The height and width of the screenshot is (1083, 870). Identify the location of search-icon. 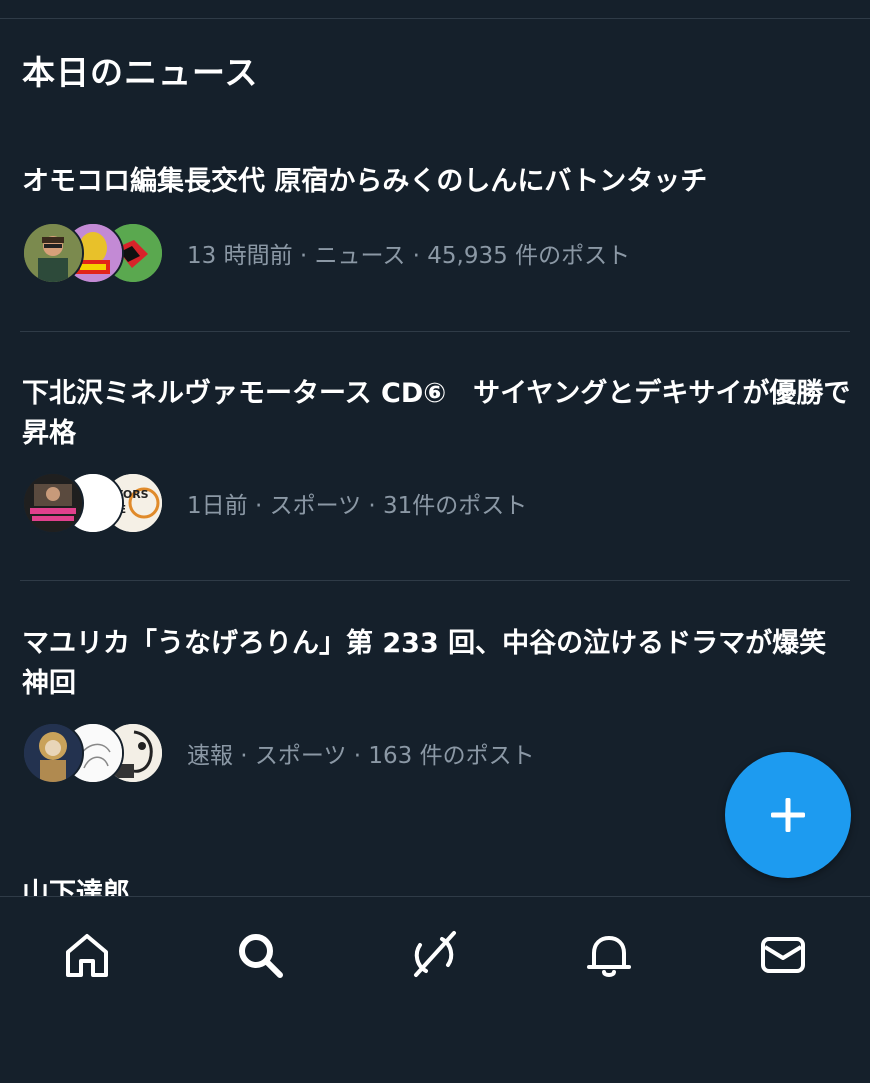
(261, 956).